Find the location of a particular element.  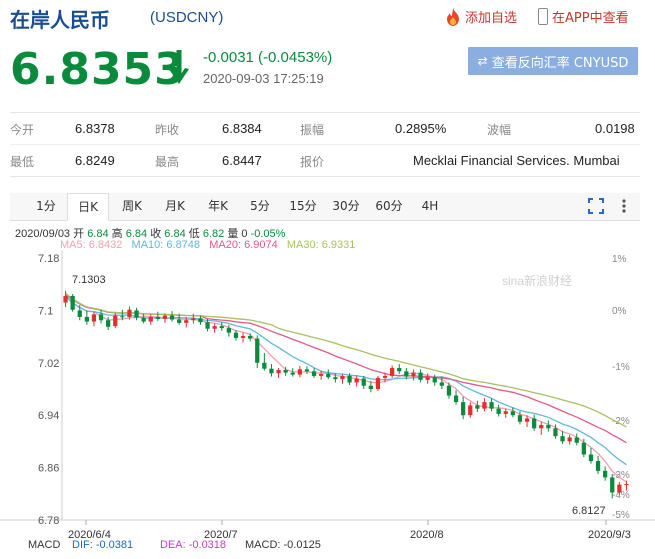

amplitude-label: 振幅 is located at coordinates (312, 130).